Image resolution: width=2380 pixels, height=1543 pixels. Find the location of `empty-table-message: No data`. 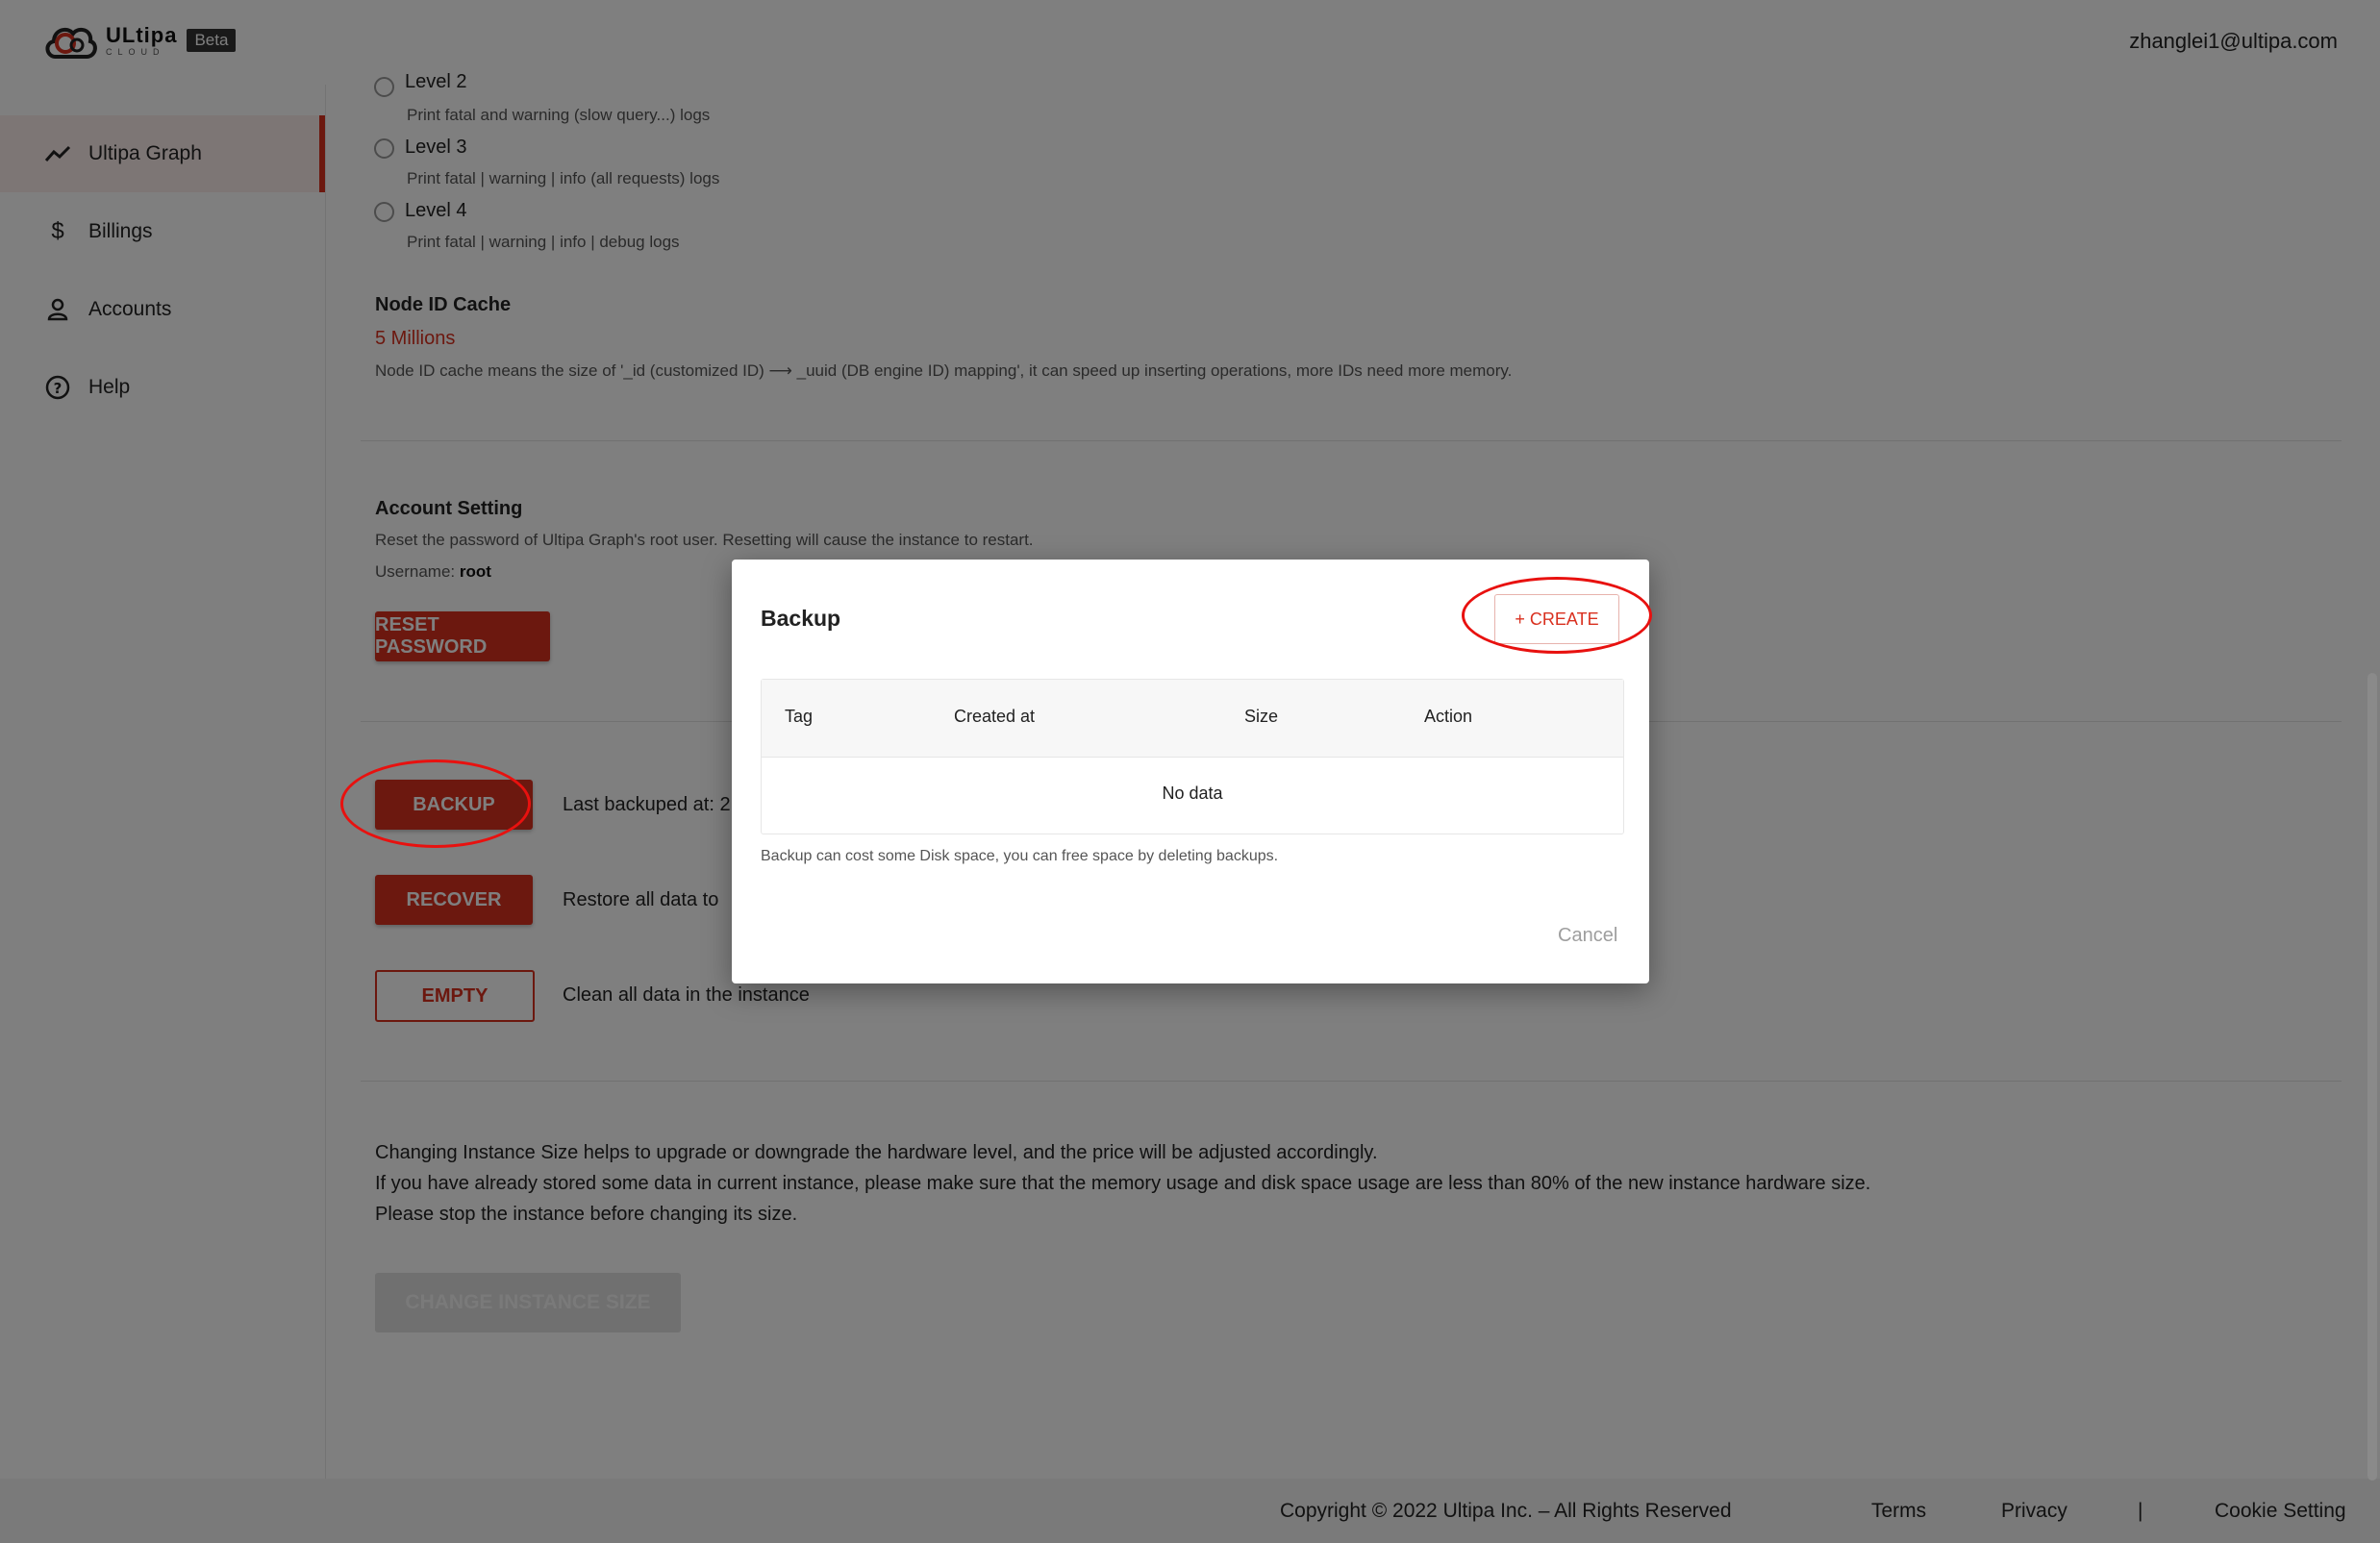

empty-table-message: No data is located at coordinates (1193, 794).